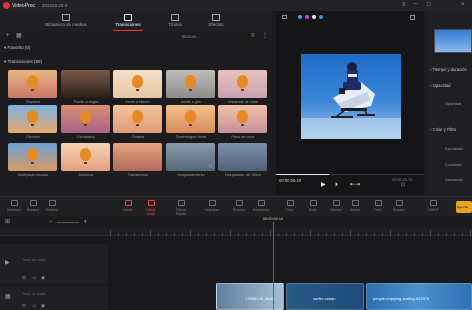 The height and width of the screenshot is (310, 472). Describe the element at coordinates (33, 206) in the screenshot. I see `toolbar-button: Rehacer` at that location.